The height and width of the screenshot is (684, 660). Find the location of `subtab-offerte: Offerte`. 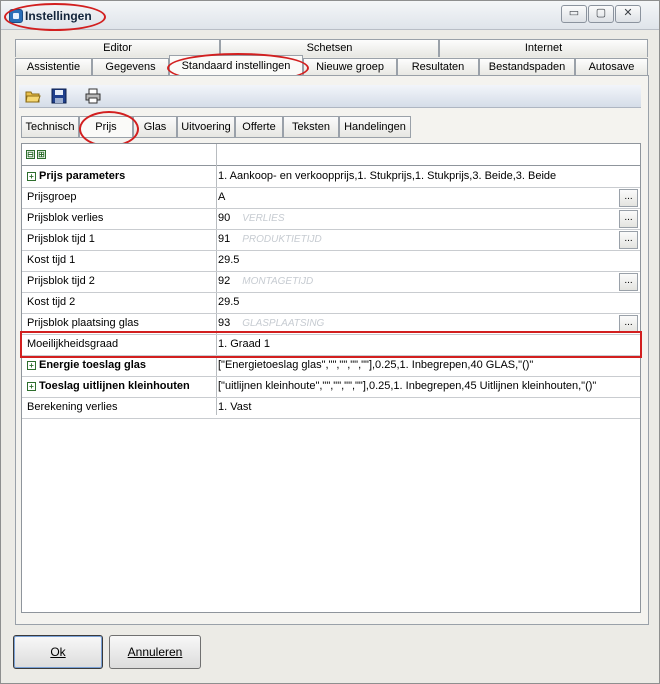

subtab-offerte: Offerte is located at coordinates (259, 127).